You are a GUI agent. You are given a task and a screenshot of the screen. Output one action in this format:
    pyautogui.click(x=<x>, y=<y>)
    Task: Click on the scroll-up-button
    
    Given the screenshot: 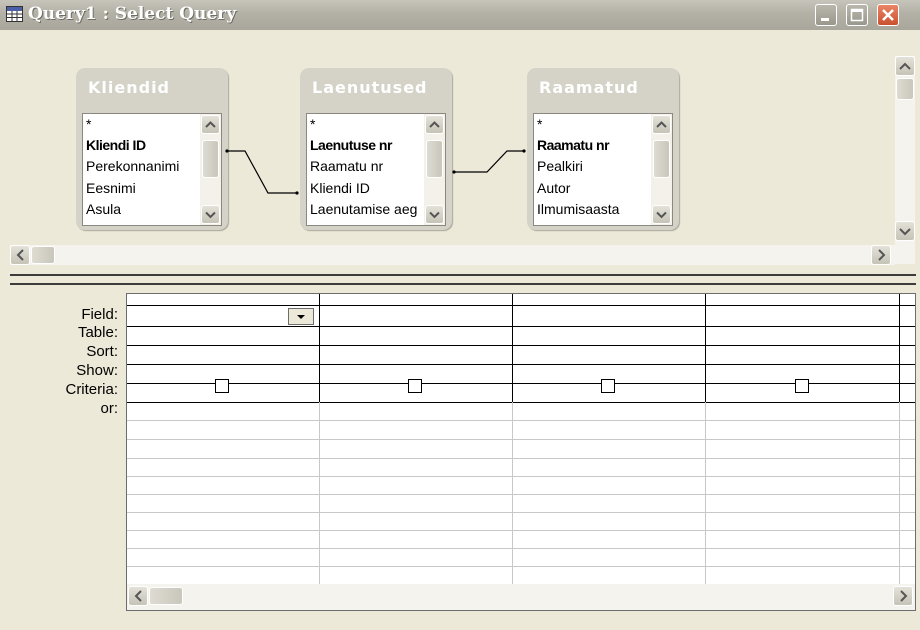 What is the action you would take?
    pyautogui.click(x=905, y=66)
    